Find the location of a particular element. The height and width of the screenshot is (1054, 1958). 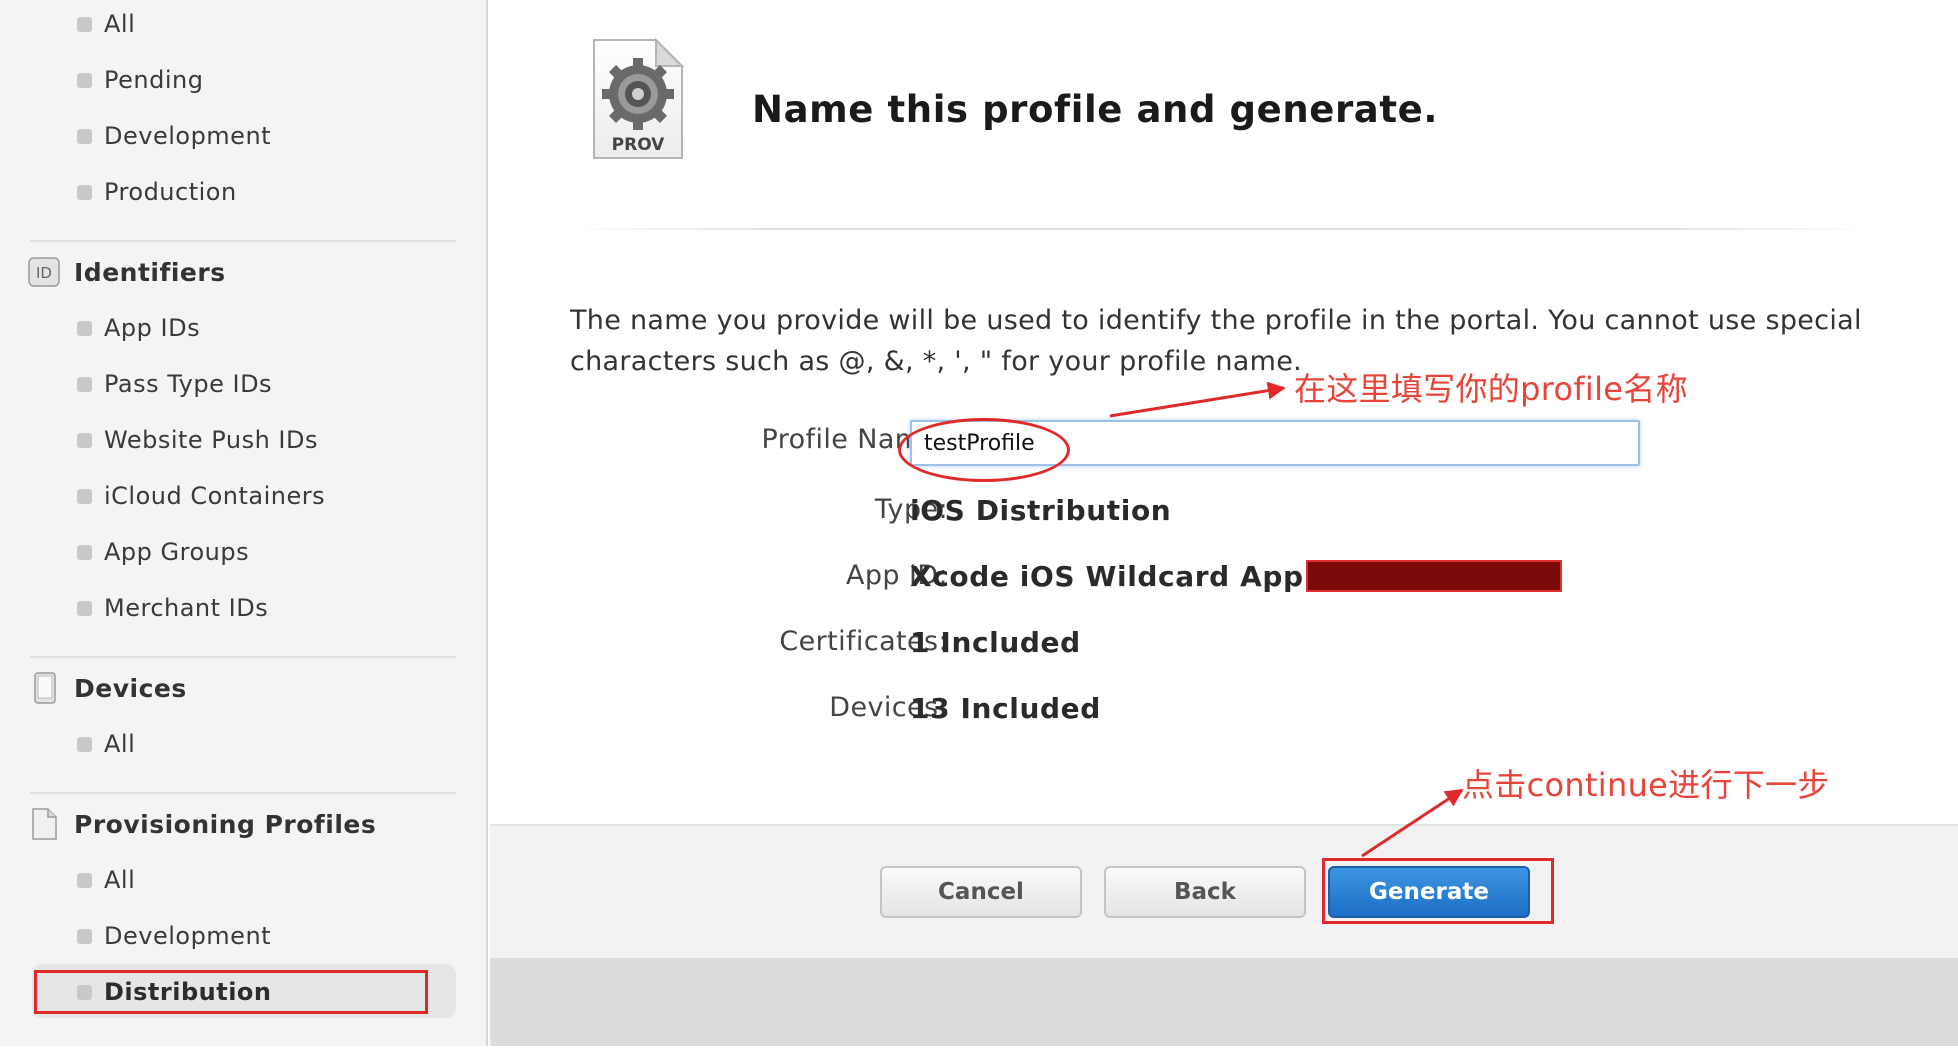

arrow-to-name-hint is located at coordinates (1197, 399).